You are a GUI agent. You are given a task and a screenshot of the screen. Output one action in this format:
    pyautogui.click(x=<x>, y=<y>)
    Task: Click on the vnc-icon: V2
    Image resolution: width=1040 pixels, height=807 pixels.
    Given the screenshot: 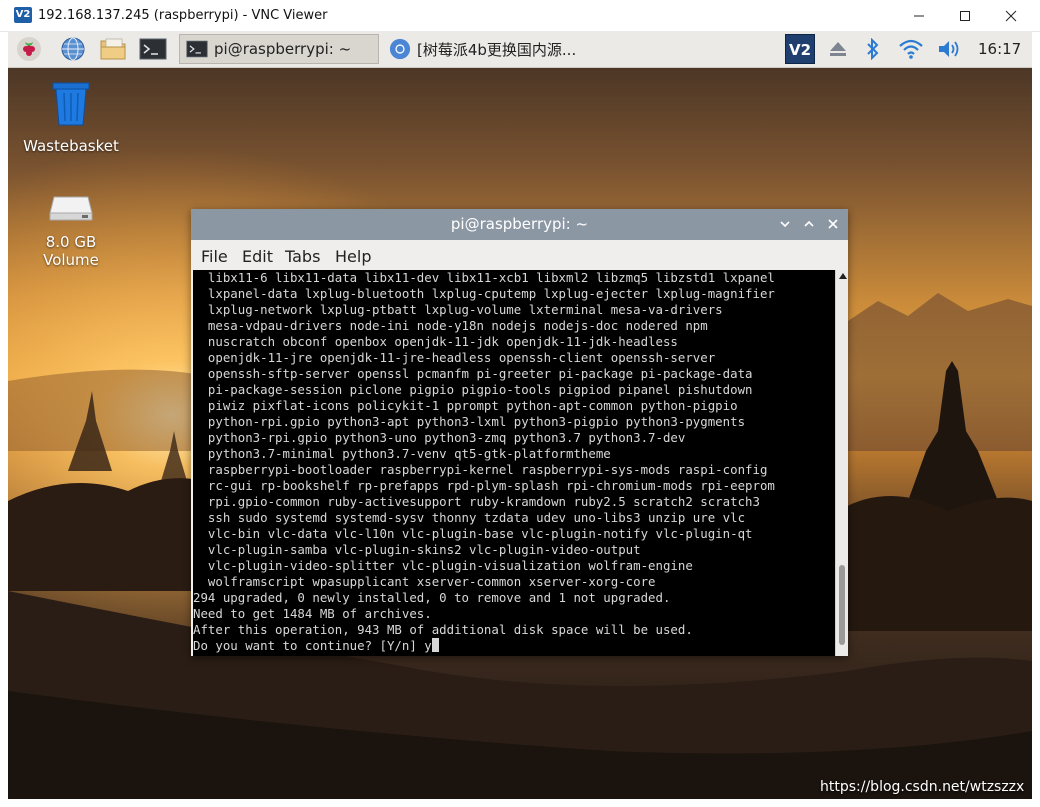 What is the action you would take?
    pyautogui.click(x=800, y=49)
    